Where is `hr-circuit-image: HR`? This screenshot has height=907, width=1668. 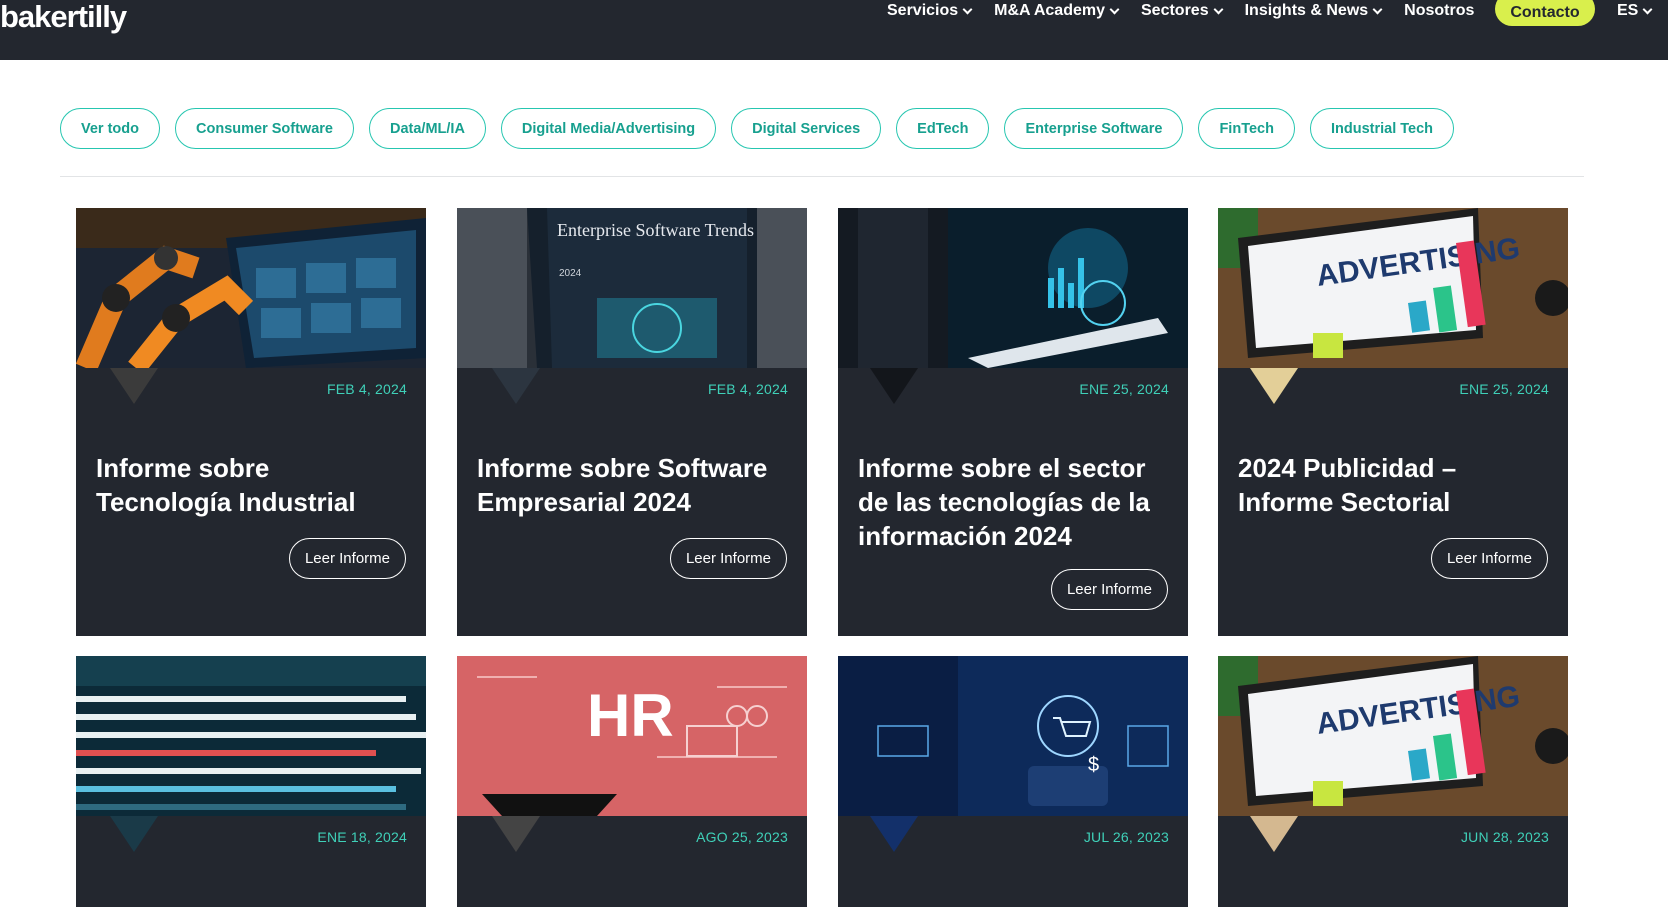 hr-circuit-image: HR is located at coordinates (632, 736).